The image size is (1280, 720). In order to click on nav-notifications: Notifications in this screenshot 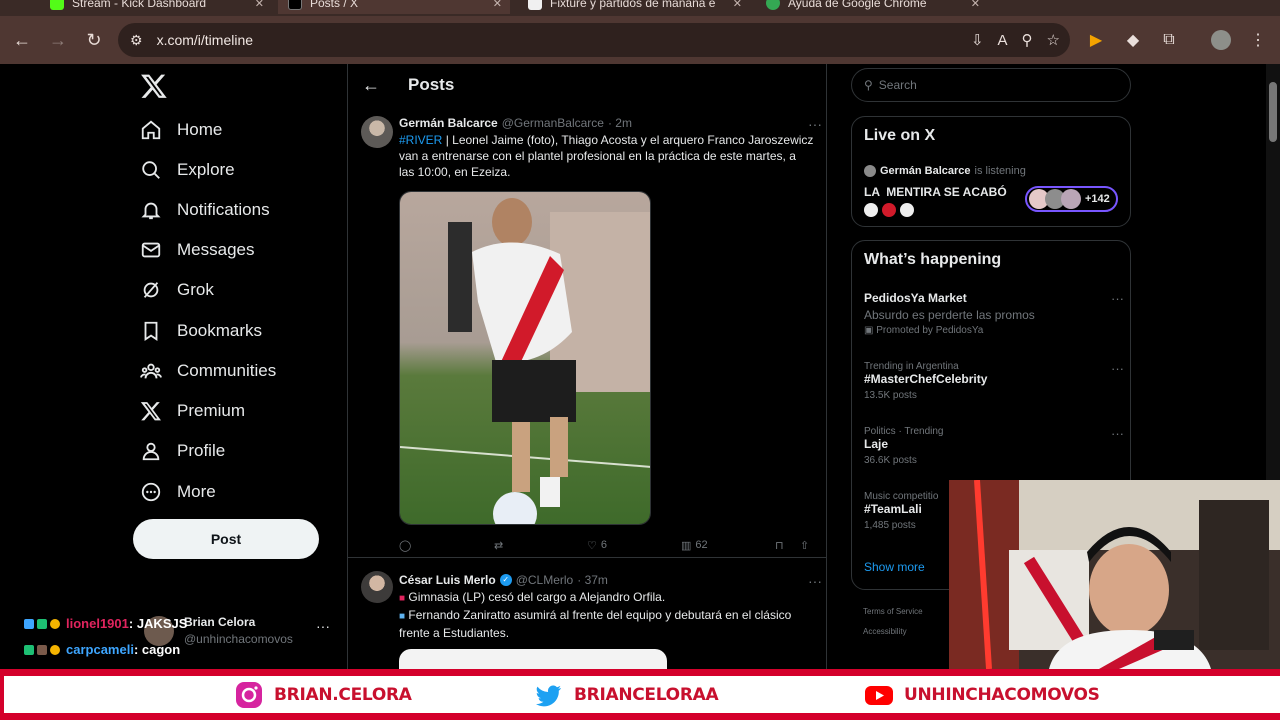, I will do `click(205, 210)`.